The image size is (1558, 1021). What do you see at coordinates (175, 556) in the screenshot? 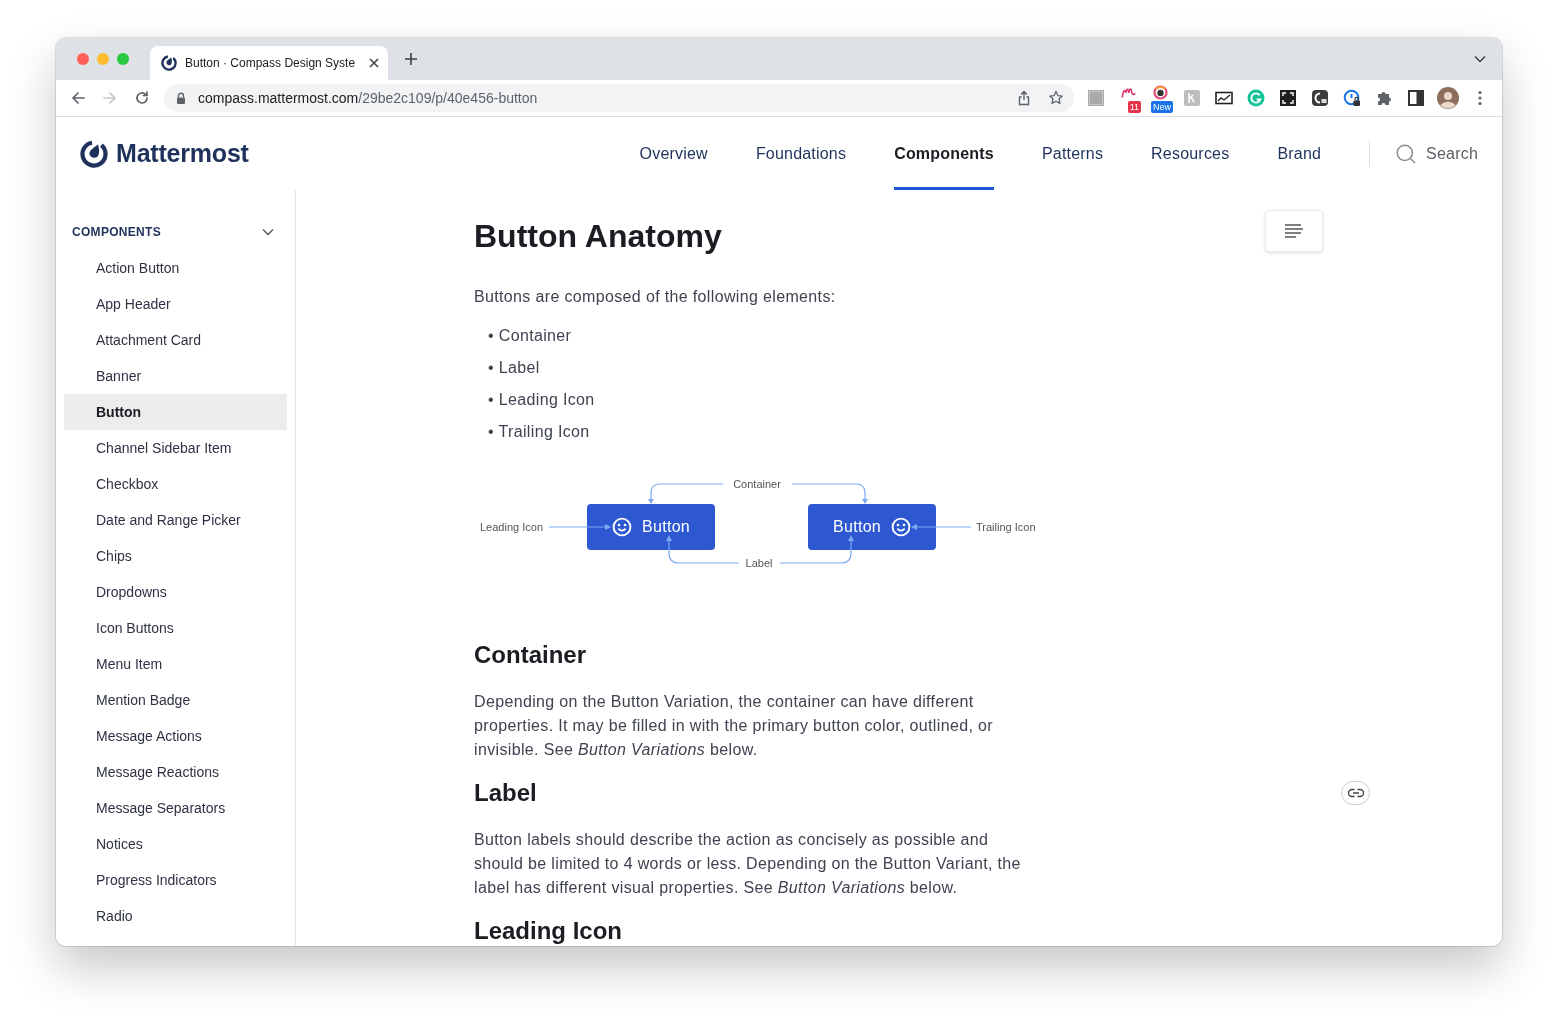
I see `sidebar-link: Chips` at bounding box center [175, 556].